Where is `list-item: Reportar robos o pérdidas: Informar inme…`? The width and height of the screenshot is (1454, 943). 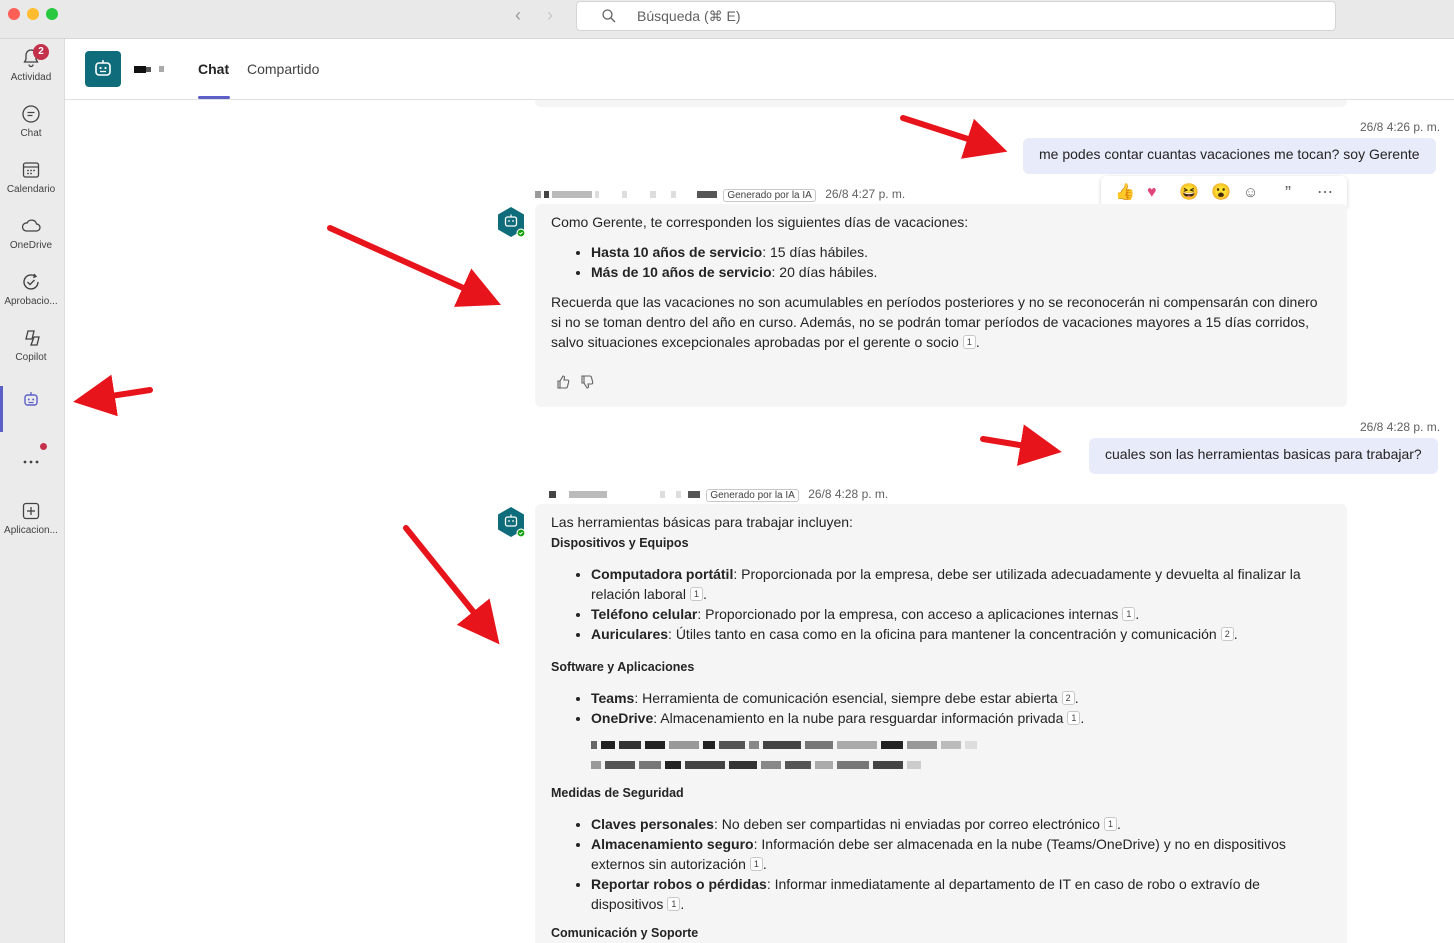 list-item: Reportar robos o pérdidas: Informar inme… is located at coordinates (961, 894).